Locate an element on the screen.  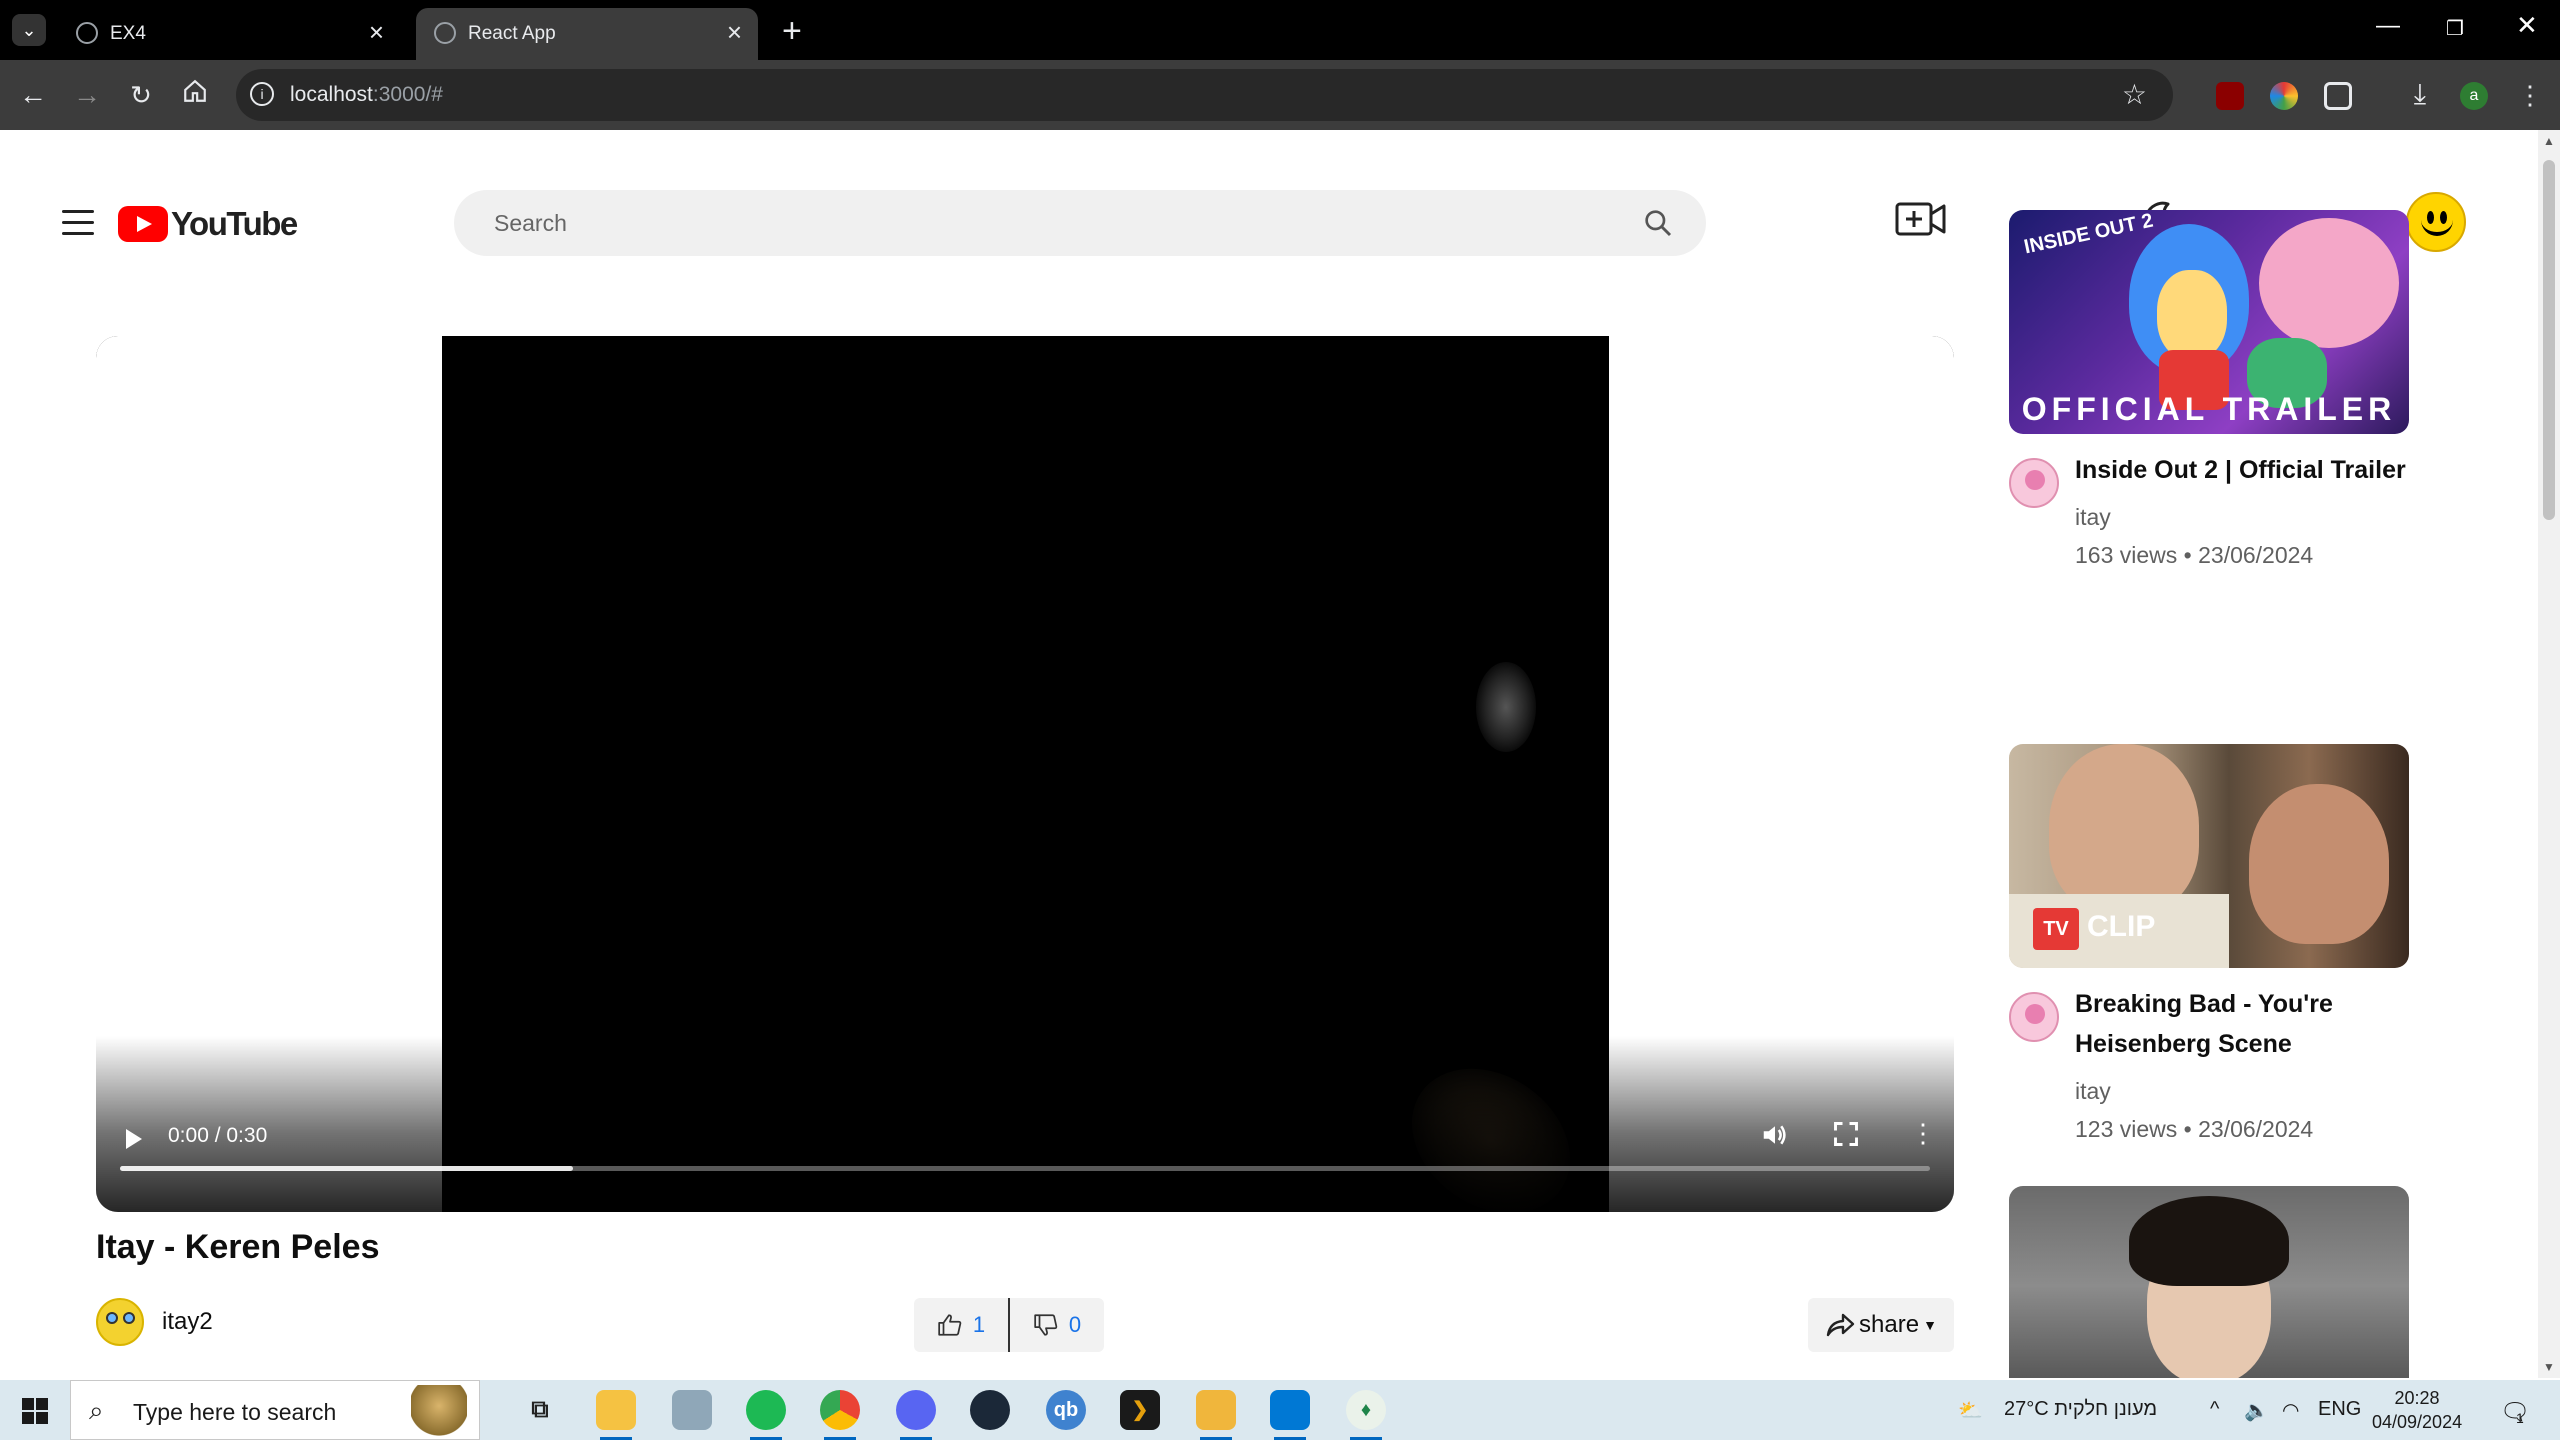
scrollbar-thumb is located at coordinates (2549, 340).